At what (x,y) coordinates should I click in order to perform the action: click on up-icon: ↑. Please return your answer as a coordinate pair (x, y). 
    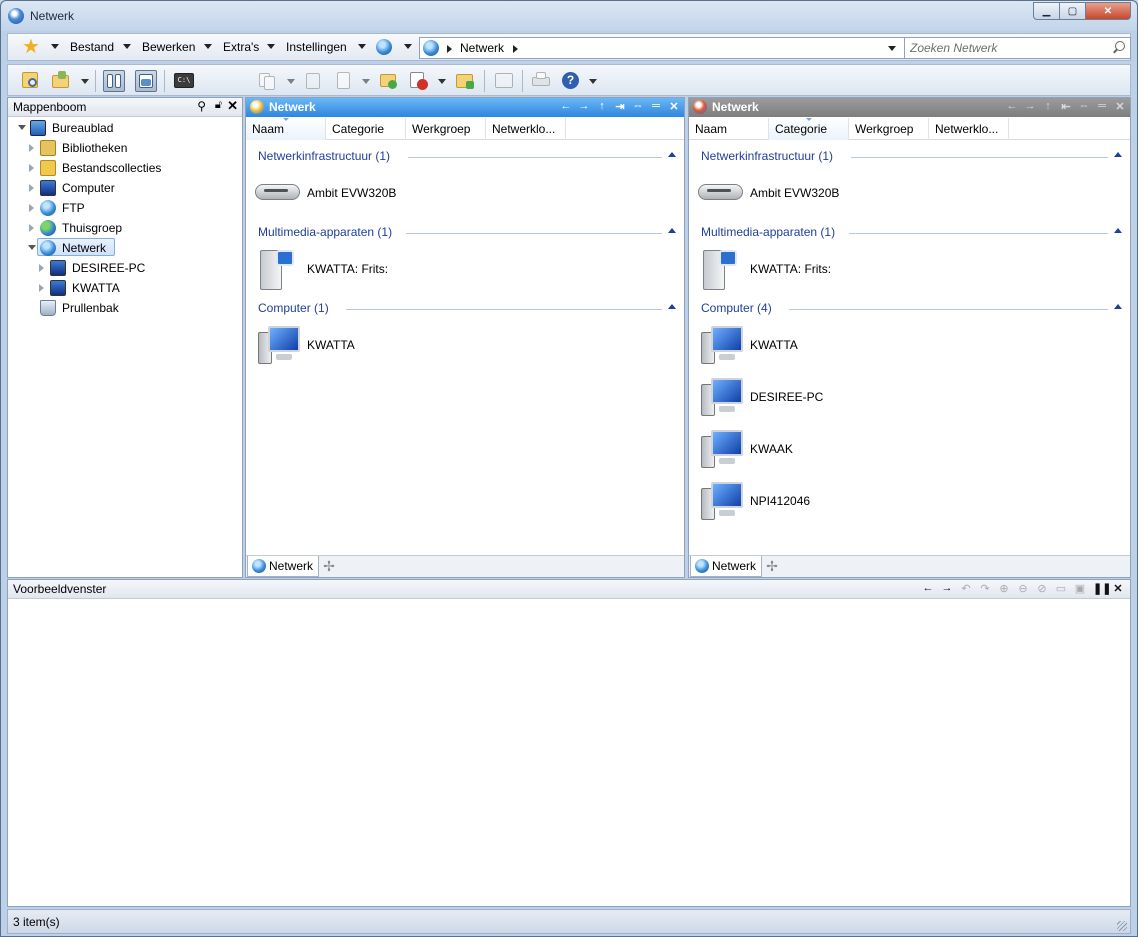
    Looking at the image, I should click on (1048, 106).